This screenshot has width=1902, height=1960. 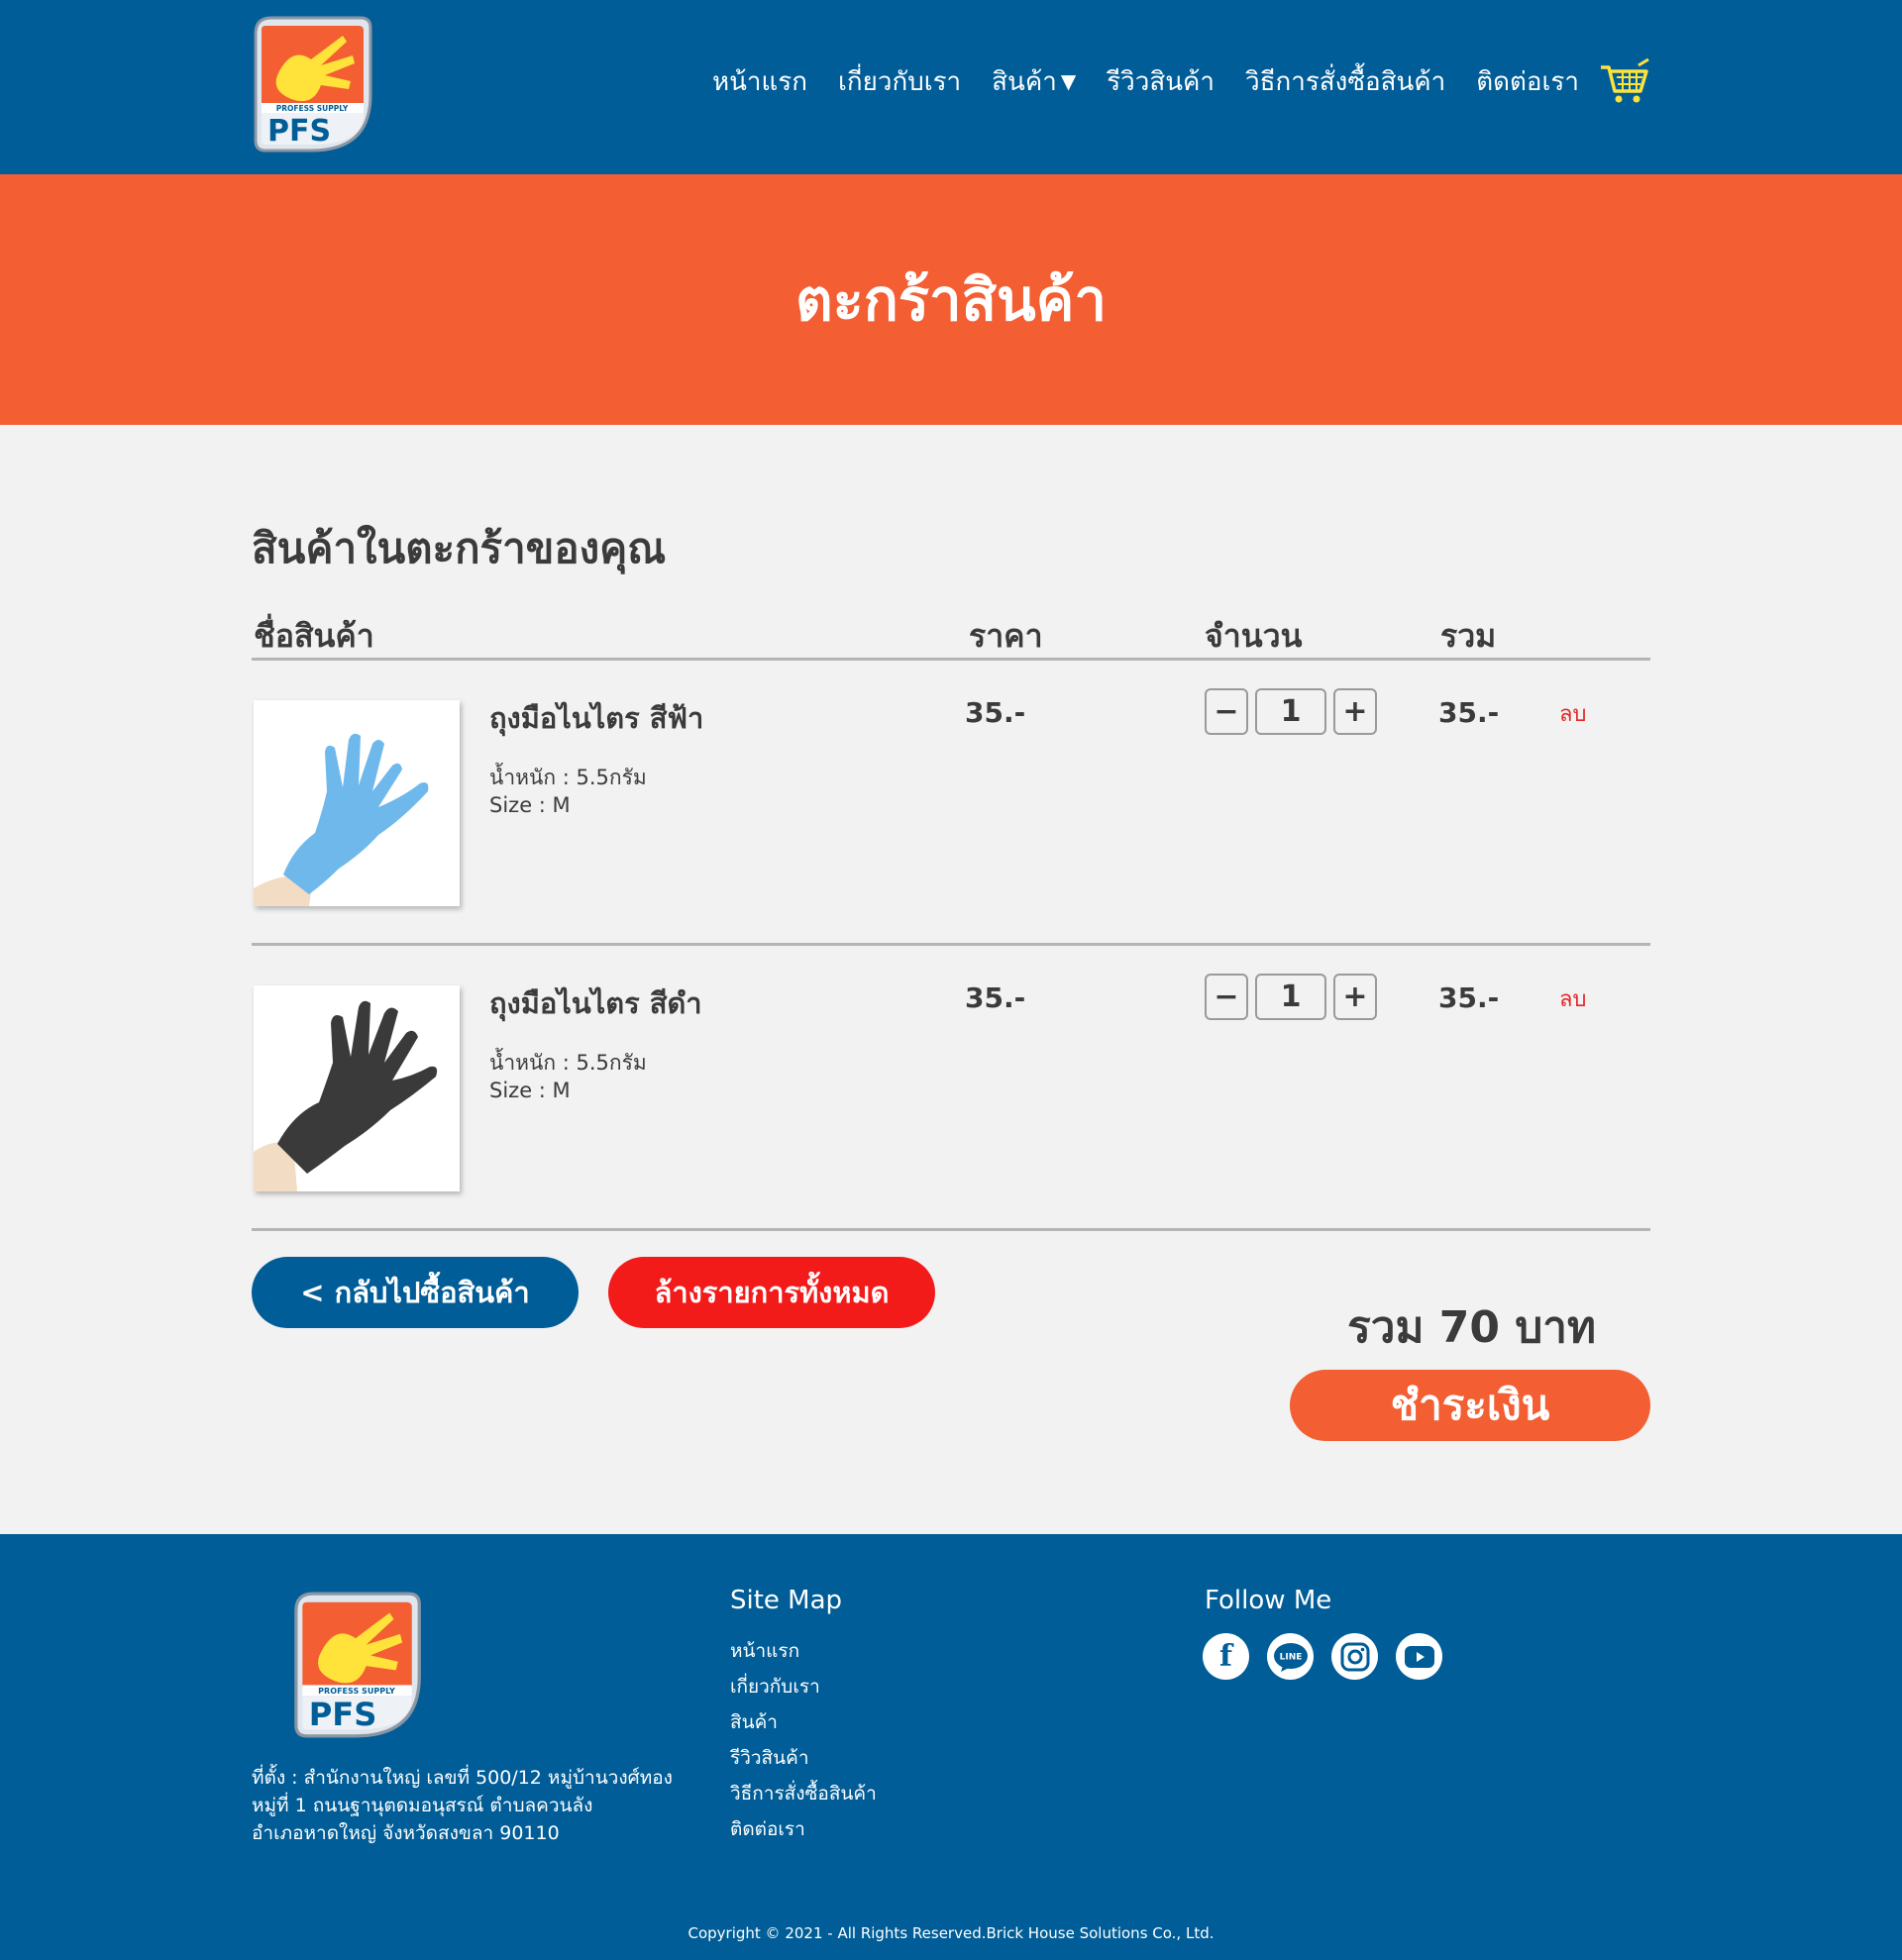 I want to click on nav-products: สินค้า ▼, so click(x=1034, y=82).